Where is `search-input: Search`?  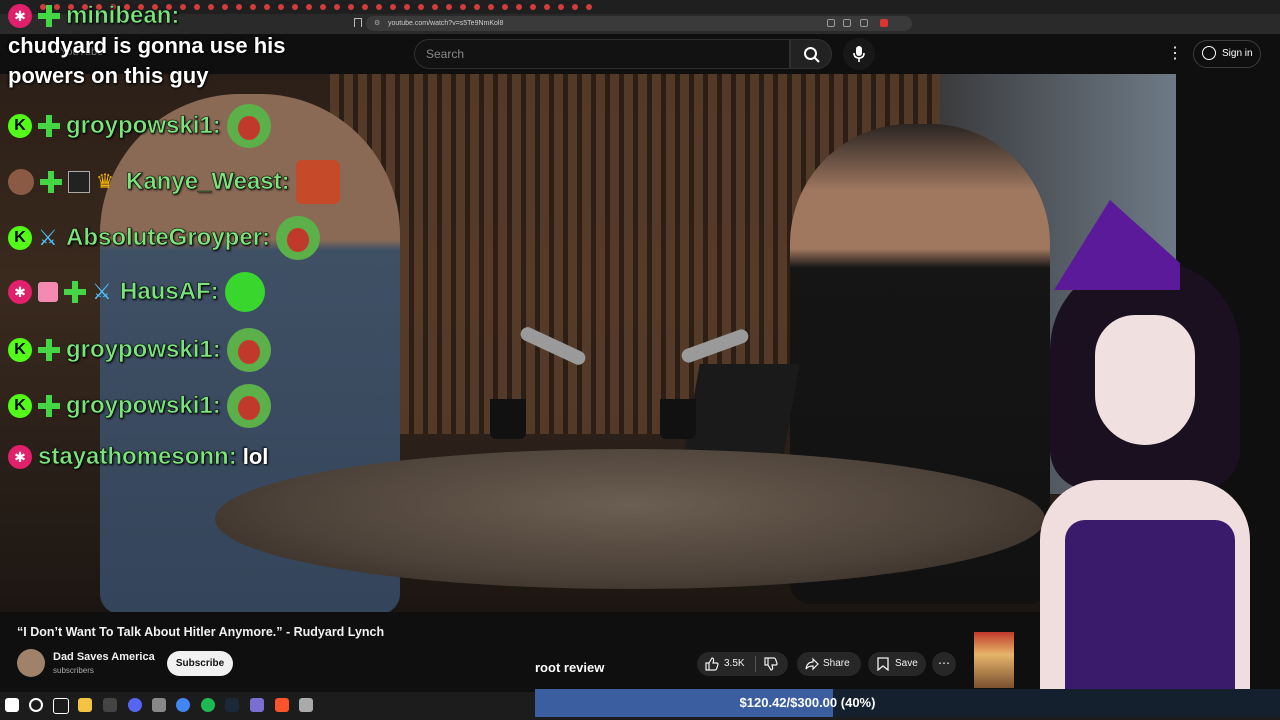 search-input: Search is located at coordinates (602, 54).